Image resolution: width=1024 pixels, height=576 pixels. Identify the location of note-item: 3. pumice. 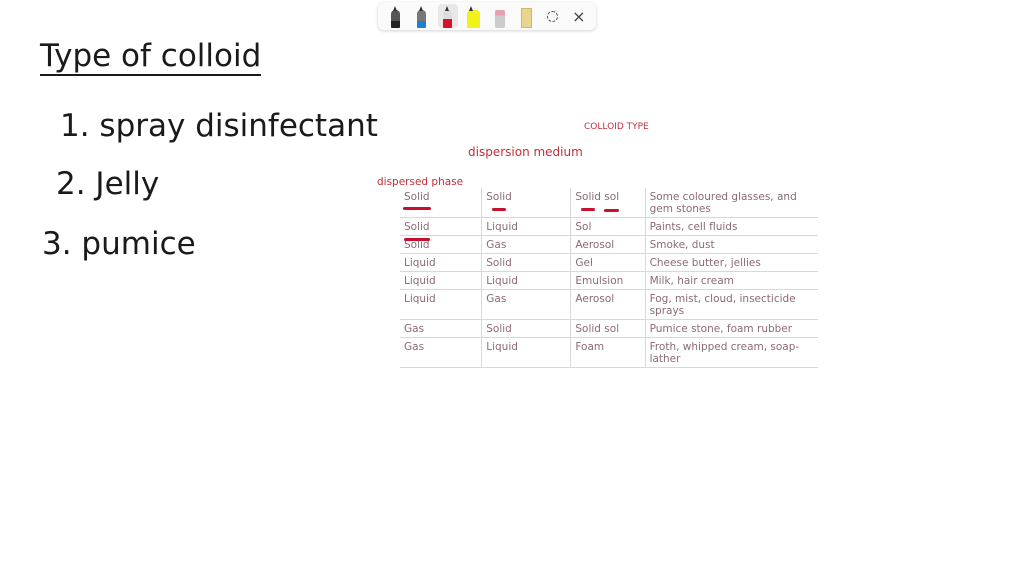
(119, 244).